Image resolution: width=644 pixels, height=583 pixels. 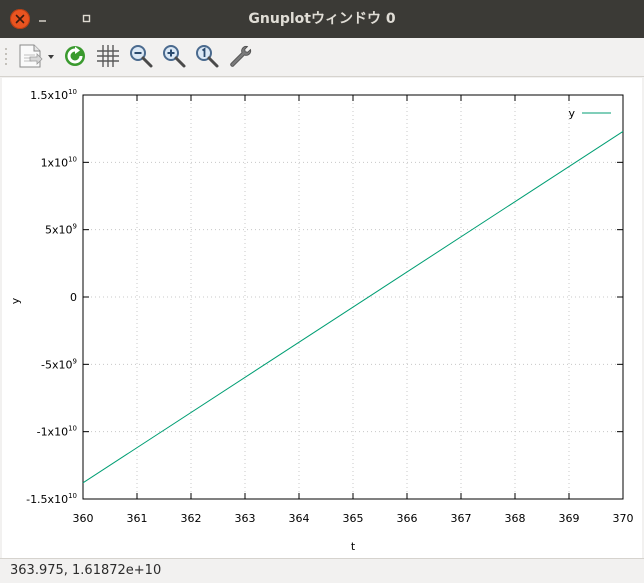 I want to click on y-tick-base: -5x10, so click(x=56, y=364).